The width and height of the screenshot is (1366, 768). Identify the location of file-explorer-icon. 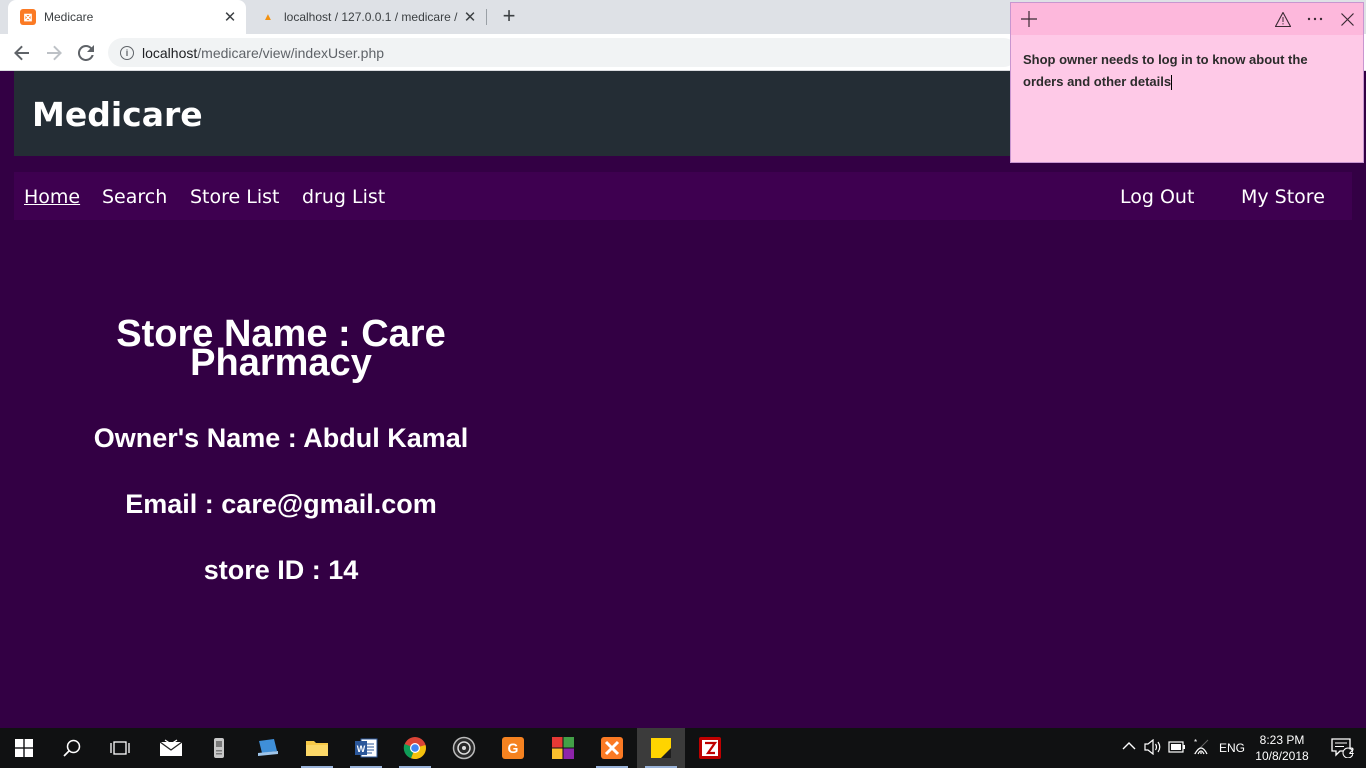
(317, 748).